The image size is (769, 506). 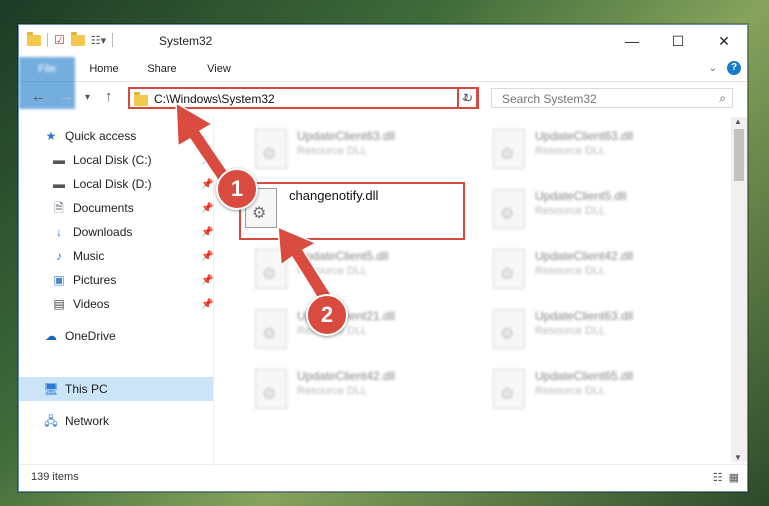 I want to click on sidebar-item-quick-access: ★ Quick access, so click(x=90, y=136).